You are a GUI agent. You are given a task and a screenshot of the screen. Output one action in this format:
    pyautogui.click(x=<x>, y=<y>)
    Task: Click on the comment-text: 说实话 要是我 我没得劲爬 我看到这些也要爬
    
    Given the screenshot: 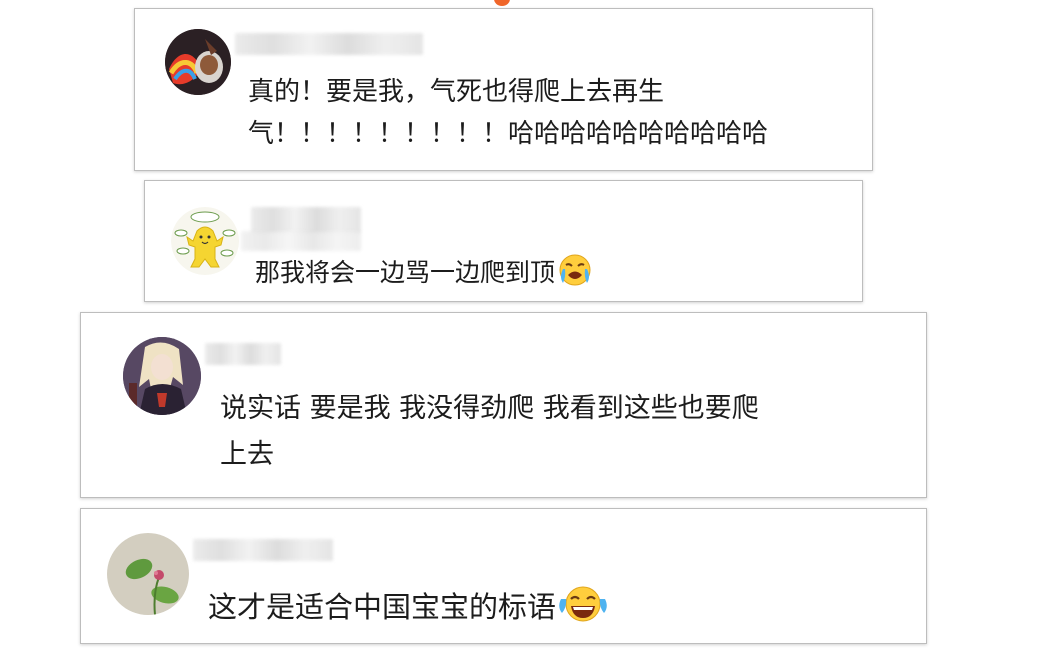 What is the action you would take?
    pyautogui.click(x=489, y=408)
    